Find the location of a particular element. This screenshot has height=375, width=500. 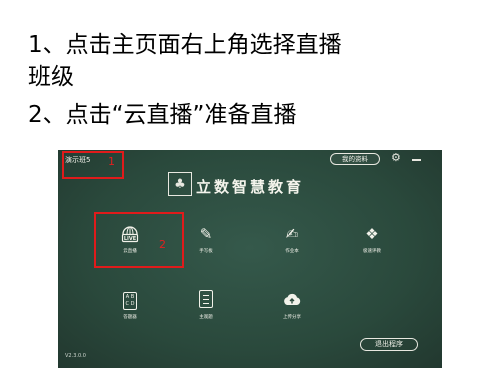

tree-logo-icon: ♣ is located at coordinates (180, 184).